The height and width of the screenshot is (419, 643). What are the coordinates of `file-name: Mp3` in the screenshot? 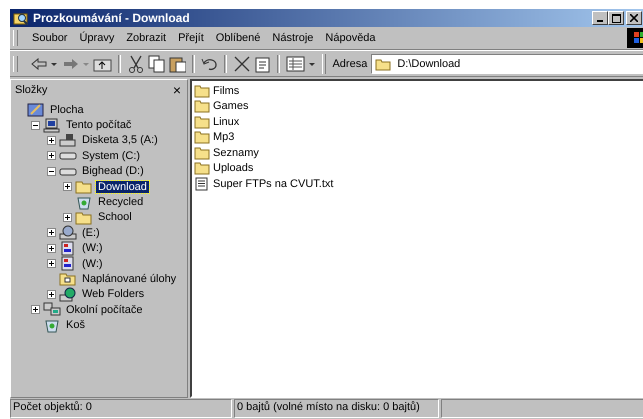 It's located at (223, 137).